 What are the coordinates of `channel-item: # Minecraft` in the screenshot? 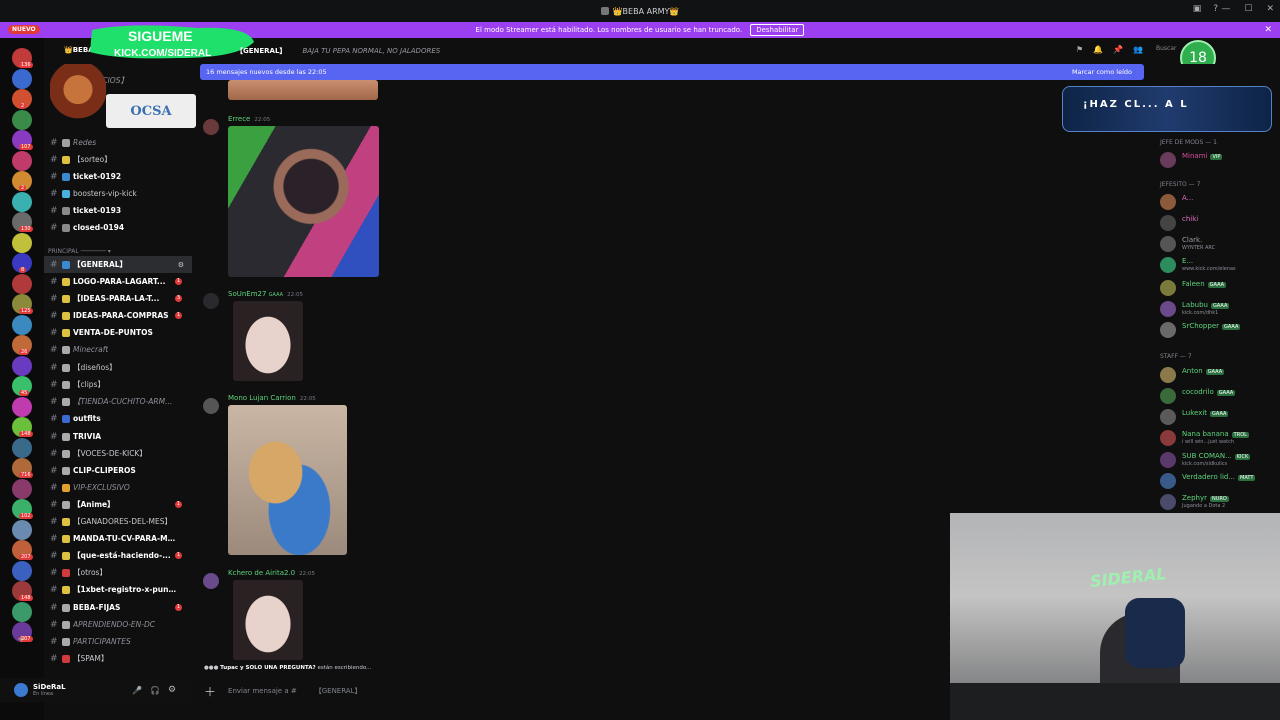 It's located at (118, 349).